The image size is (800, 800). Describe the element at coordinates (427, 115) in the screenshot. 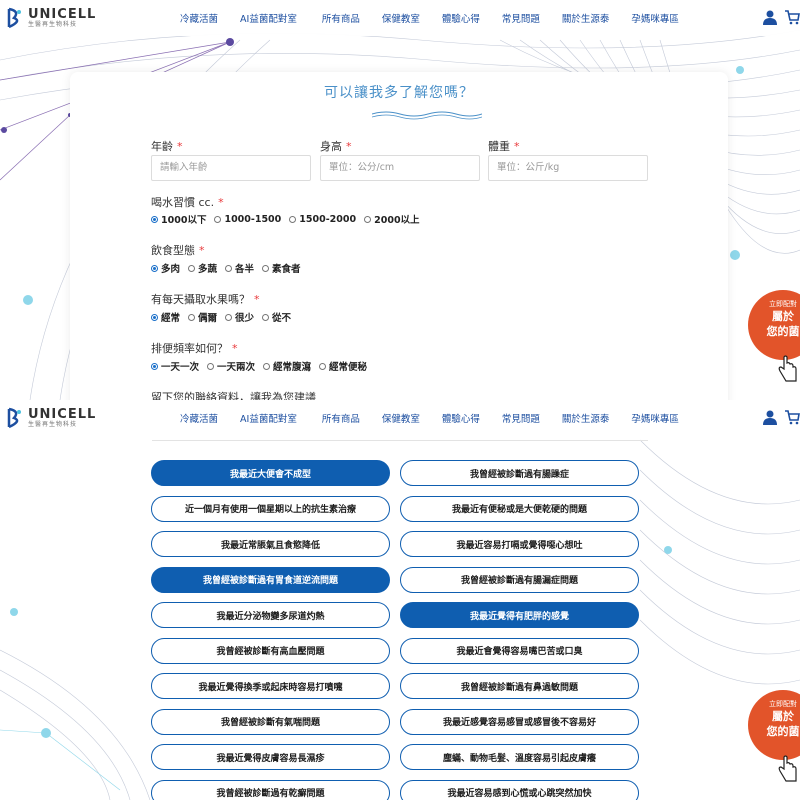

I see `title-wave-decoration` at that location.